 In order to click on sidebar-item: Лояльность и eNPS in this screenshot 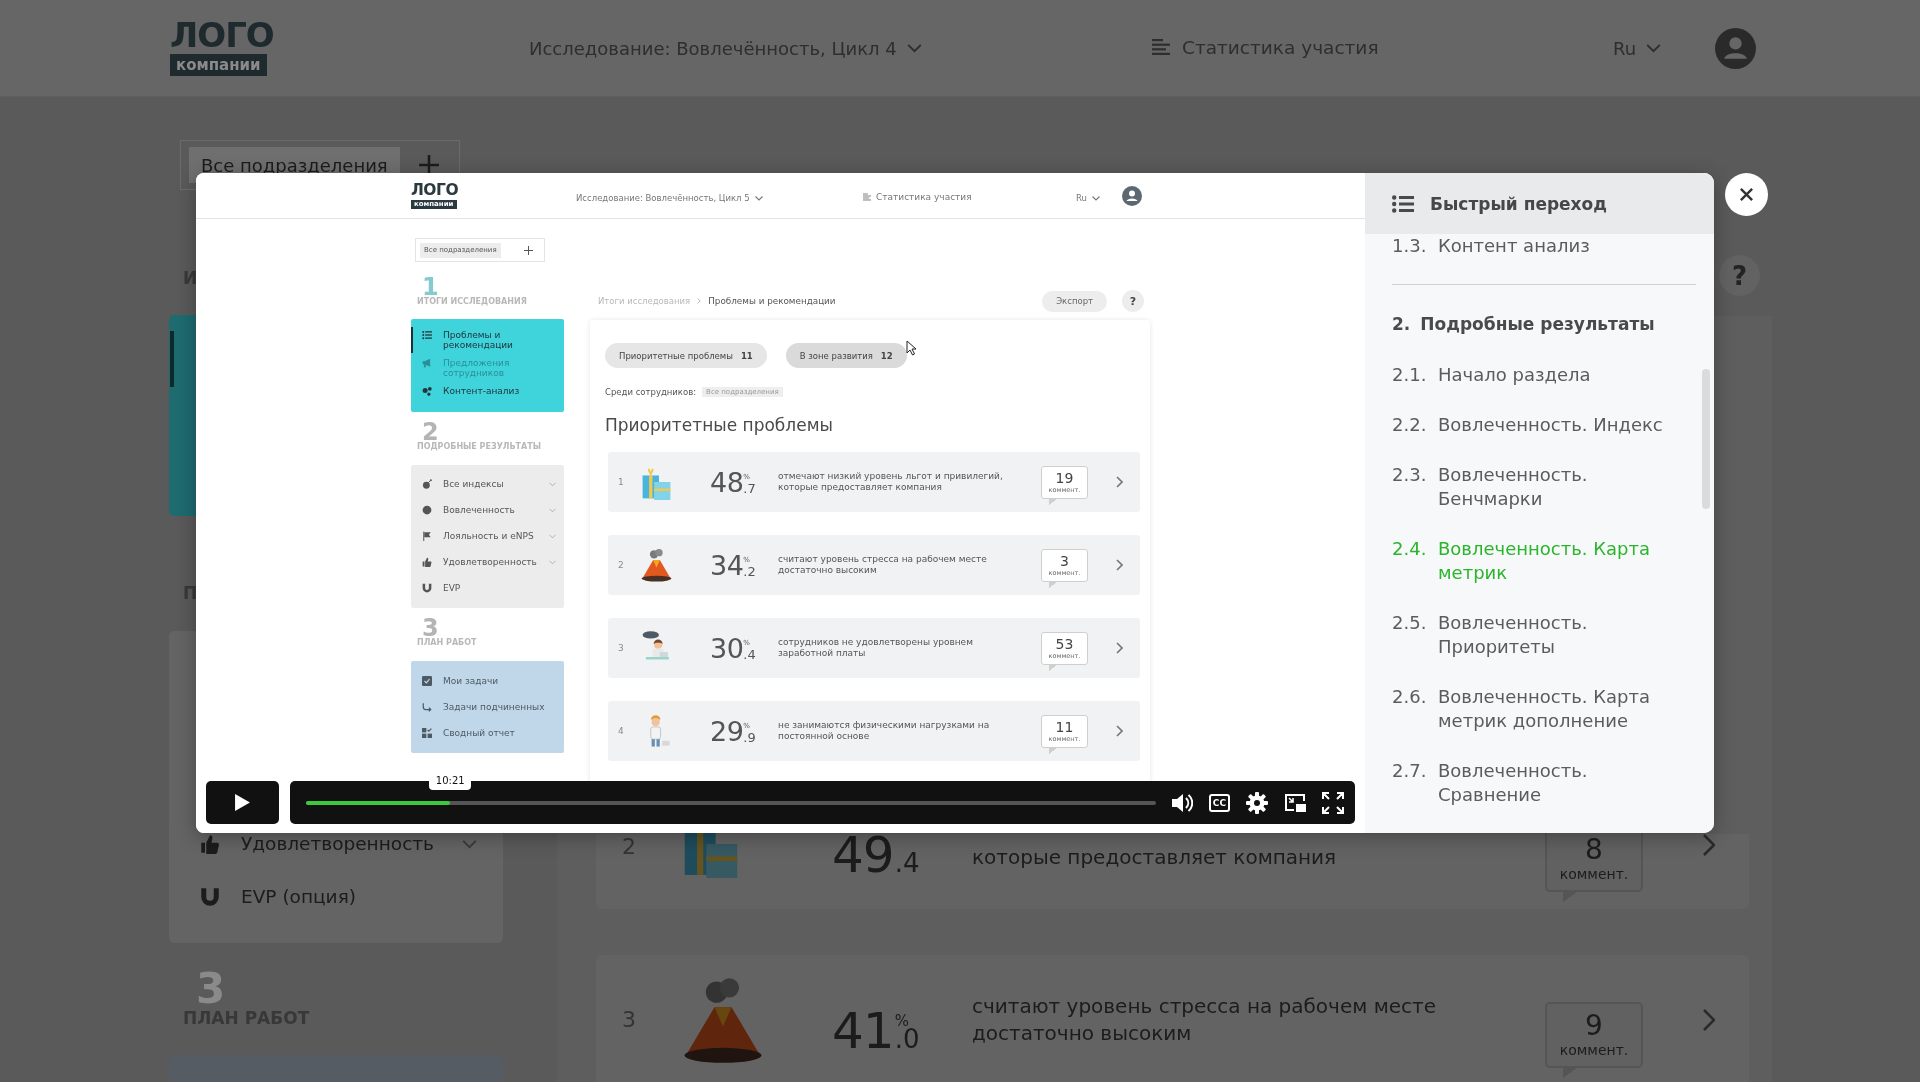, I will do `click(487, 536)`.